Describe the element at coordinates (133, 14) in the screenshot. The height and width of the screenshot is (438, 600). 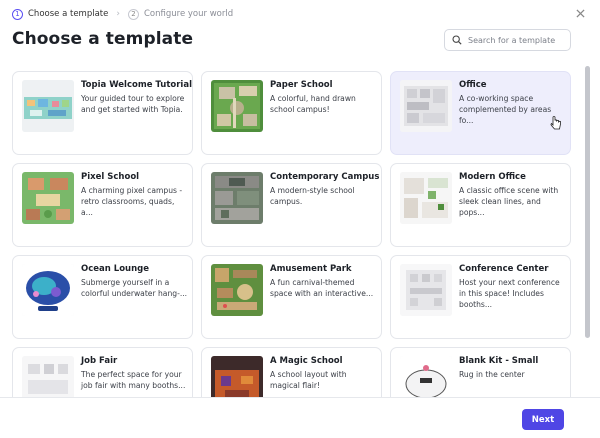
I see `step-2-number: 2` at that location.